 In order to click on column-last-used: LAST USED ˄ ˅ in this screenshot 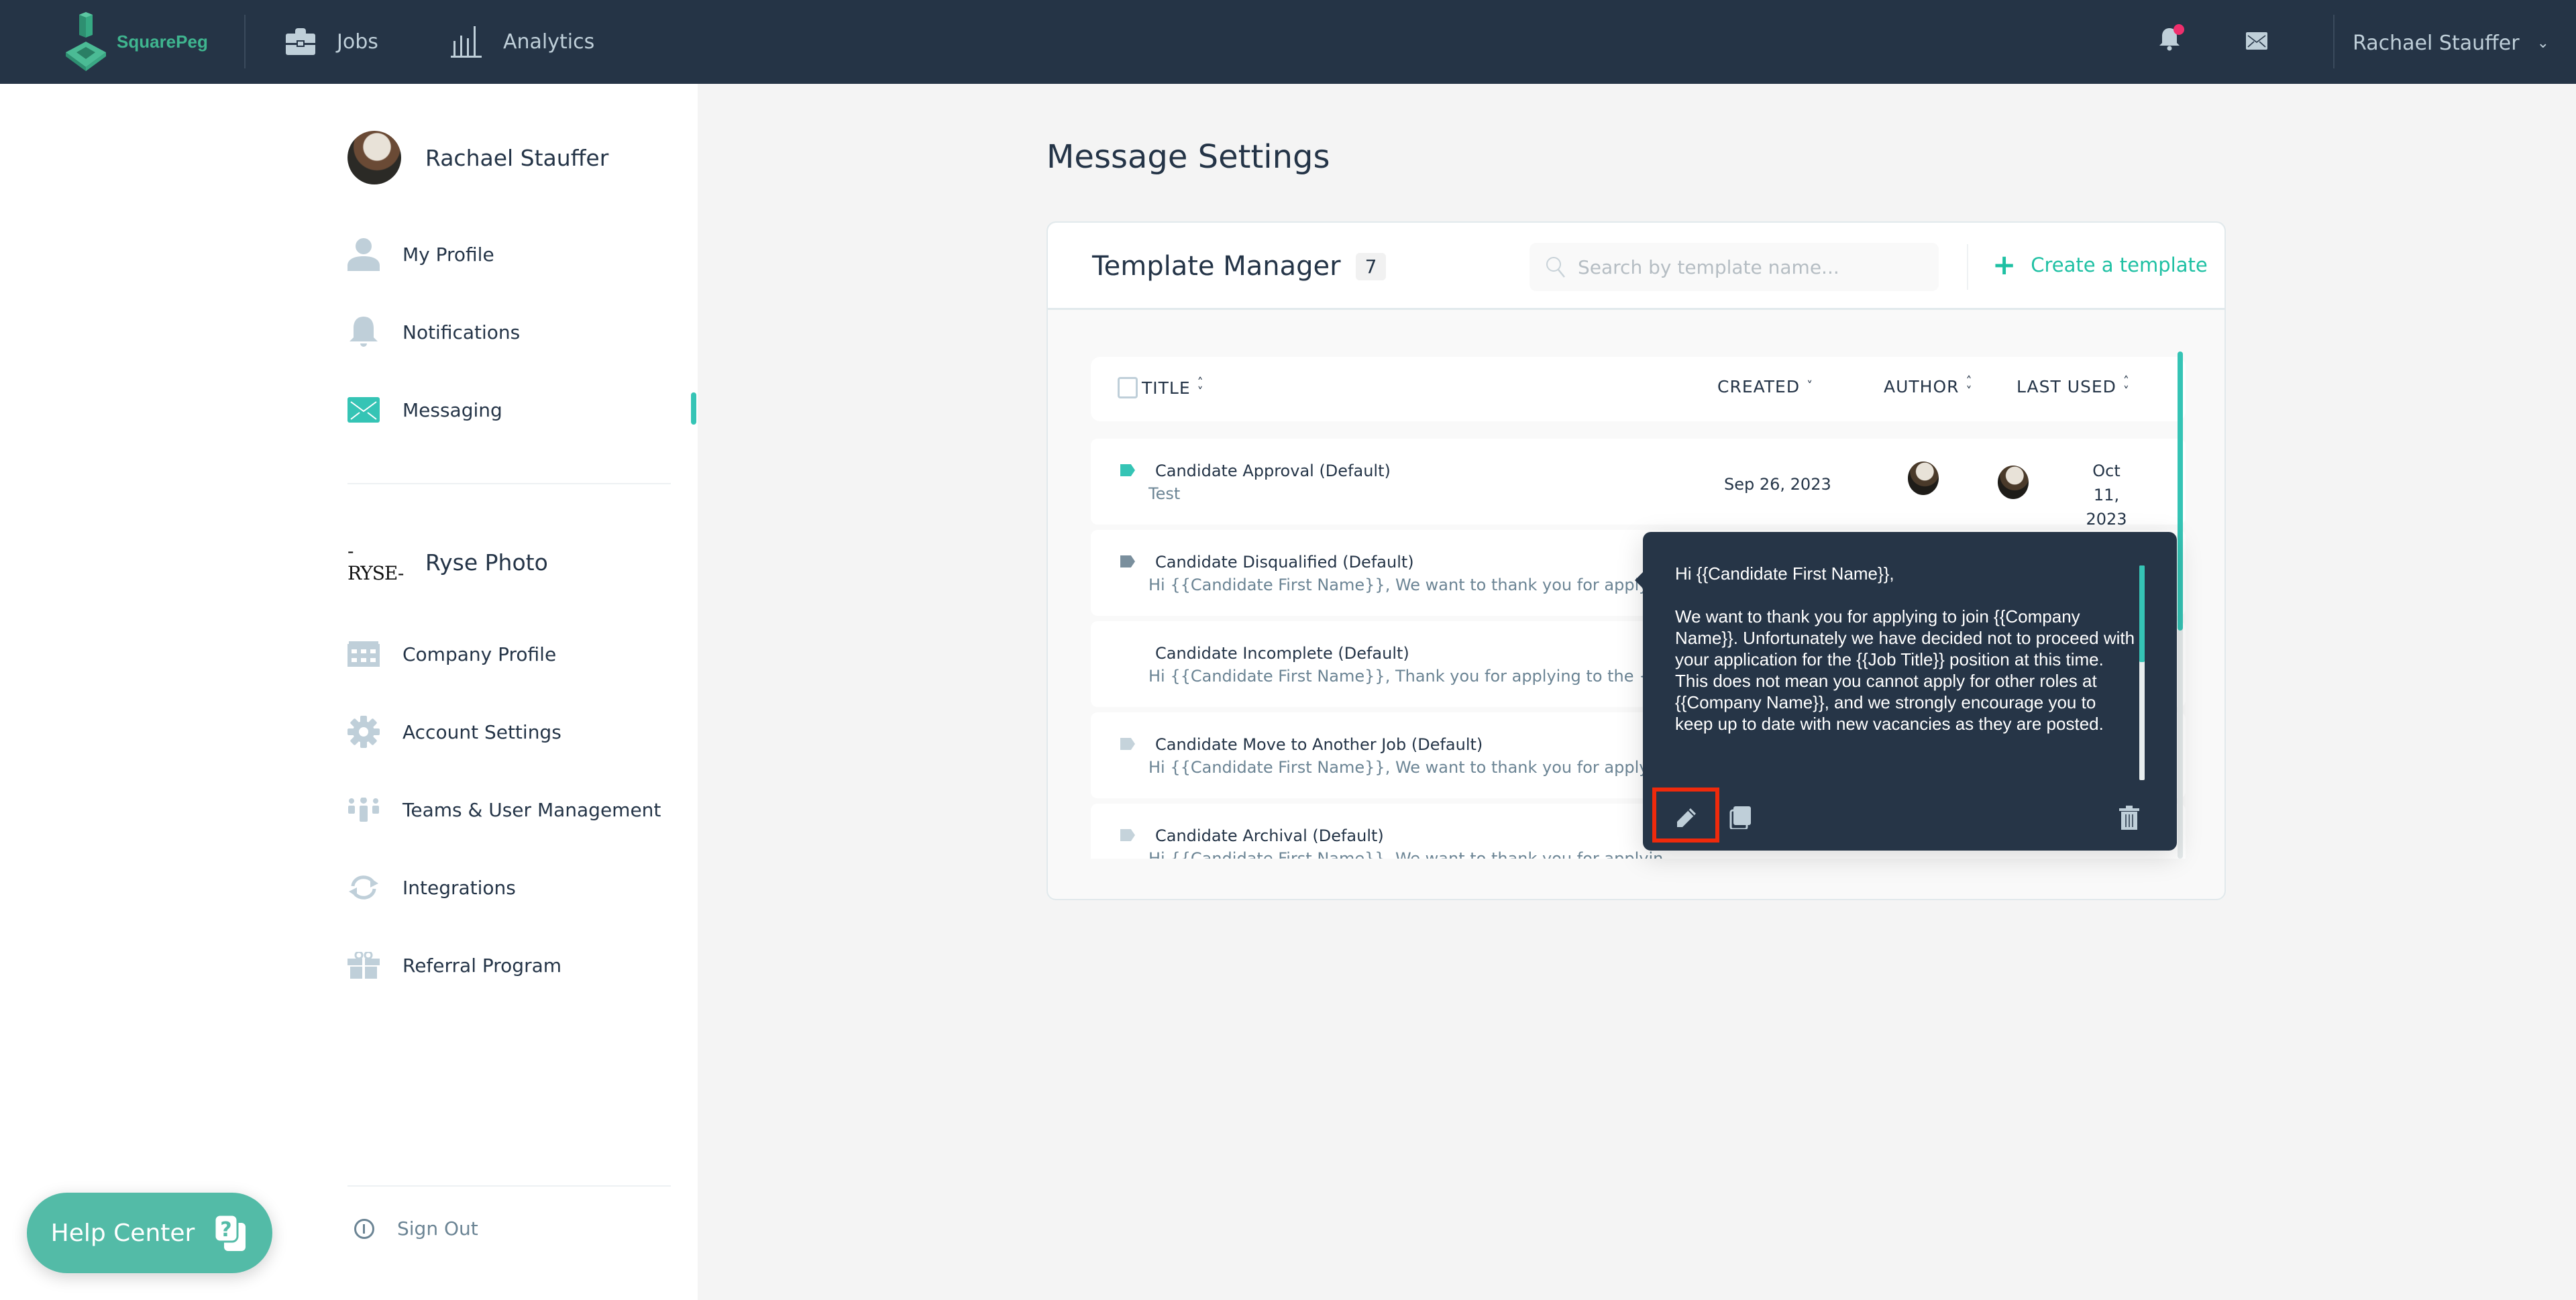, I will do `click(2073, 386)`.